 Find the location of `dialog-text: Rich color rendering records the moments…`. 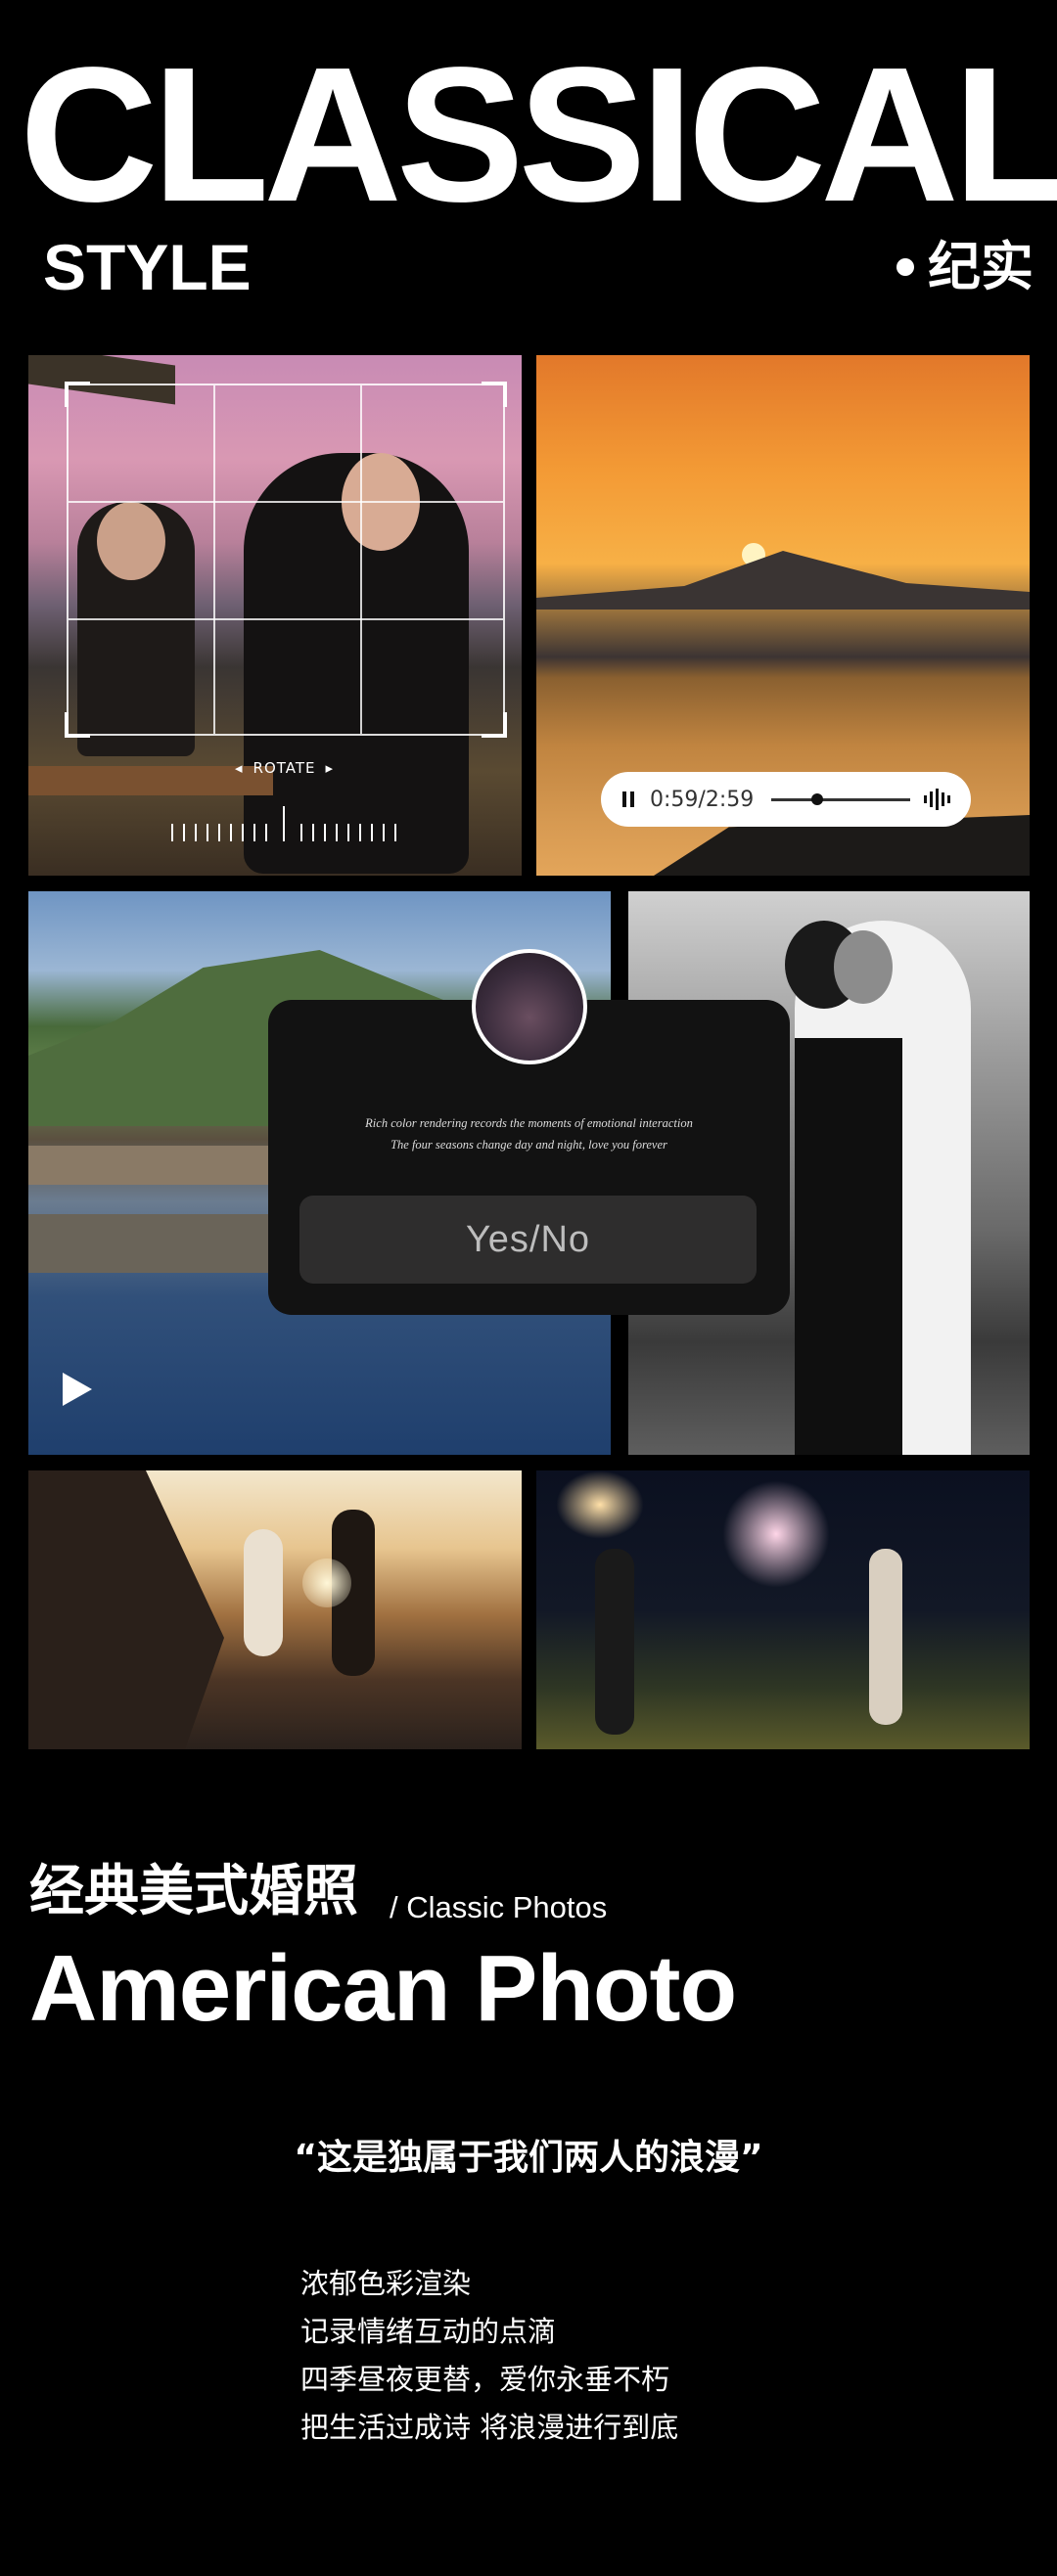

dialog-text: Rich color rendering records the moments… is located at coordinates (529, 1133).